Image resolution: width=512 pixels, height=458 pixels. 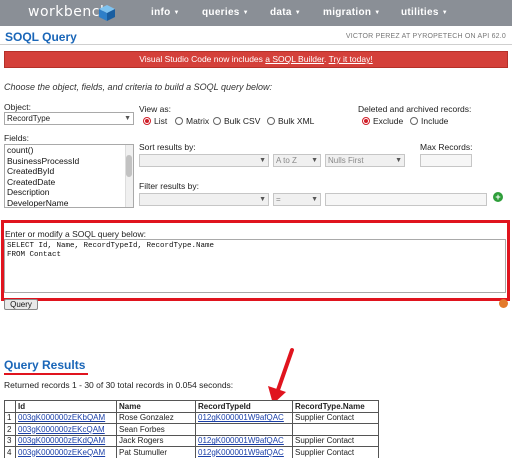 What do you see at coordinates (256, 44) in the screenshot?
I see `divider` at bounding box center [256, 44].